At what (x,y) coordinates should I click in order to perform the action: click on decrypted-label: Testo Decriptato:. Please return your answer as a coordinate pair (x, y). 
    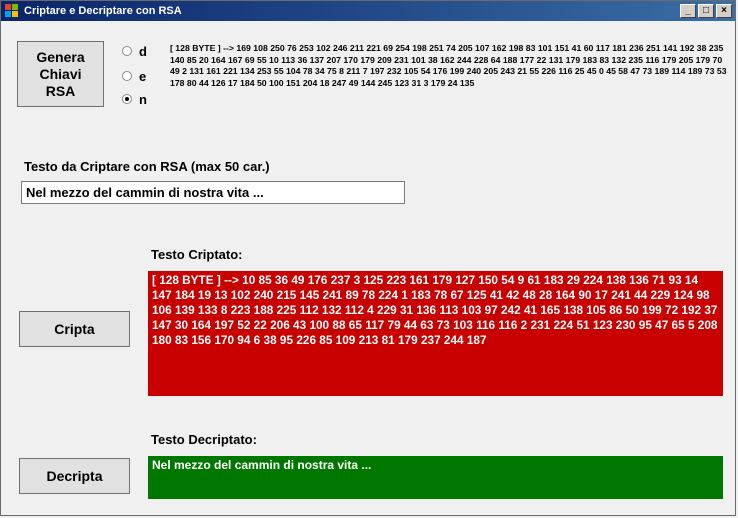
    Looking at the image, I should click on (204, 439).